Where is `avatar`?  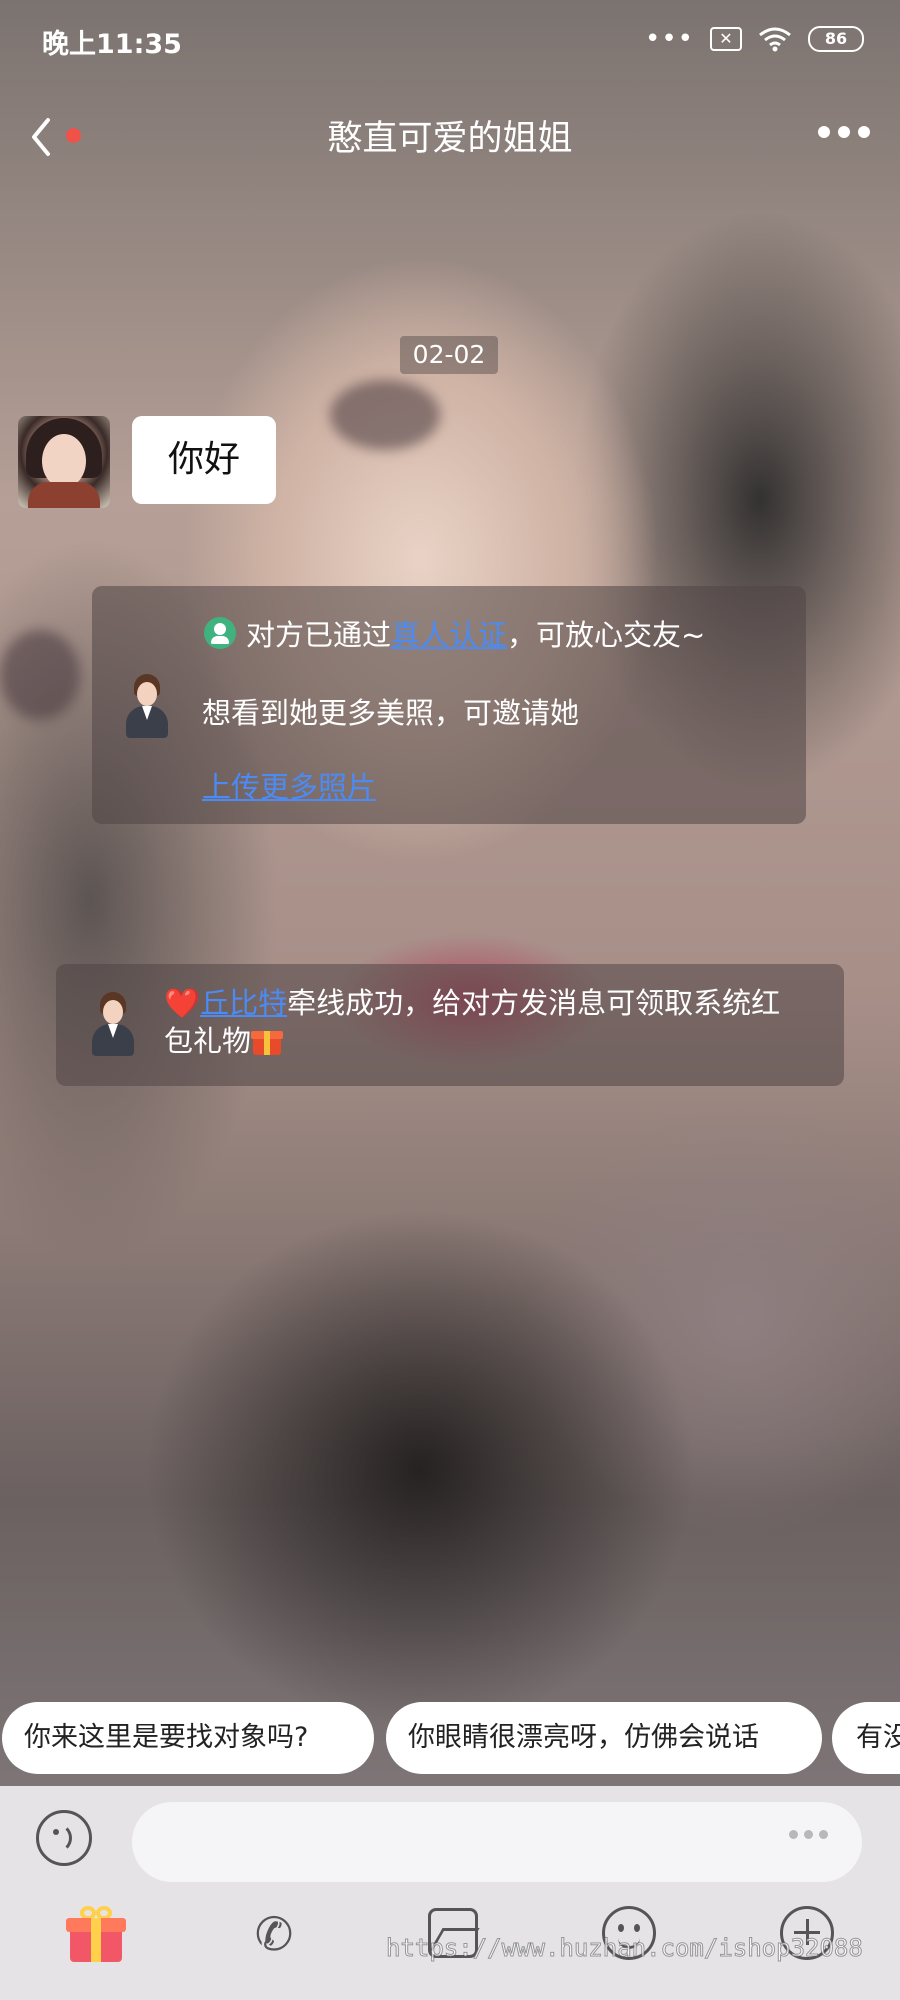
avatar is located at coordinates (64, 462).